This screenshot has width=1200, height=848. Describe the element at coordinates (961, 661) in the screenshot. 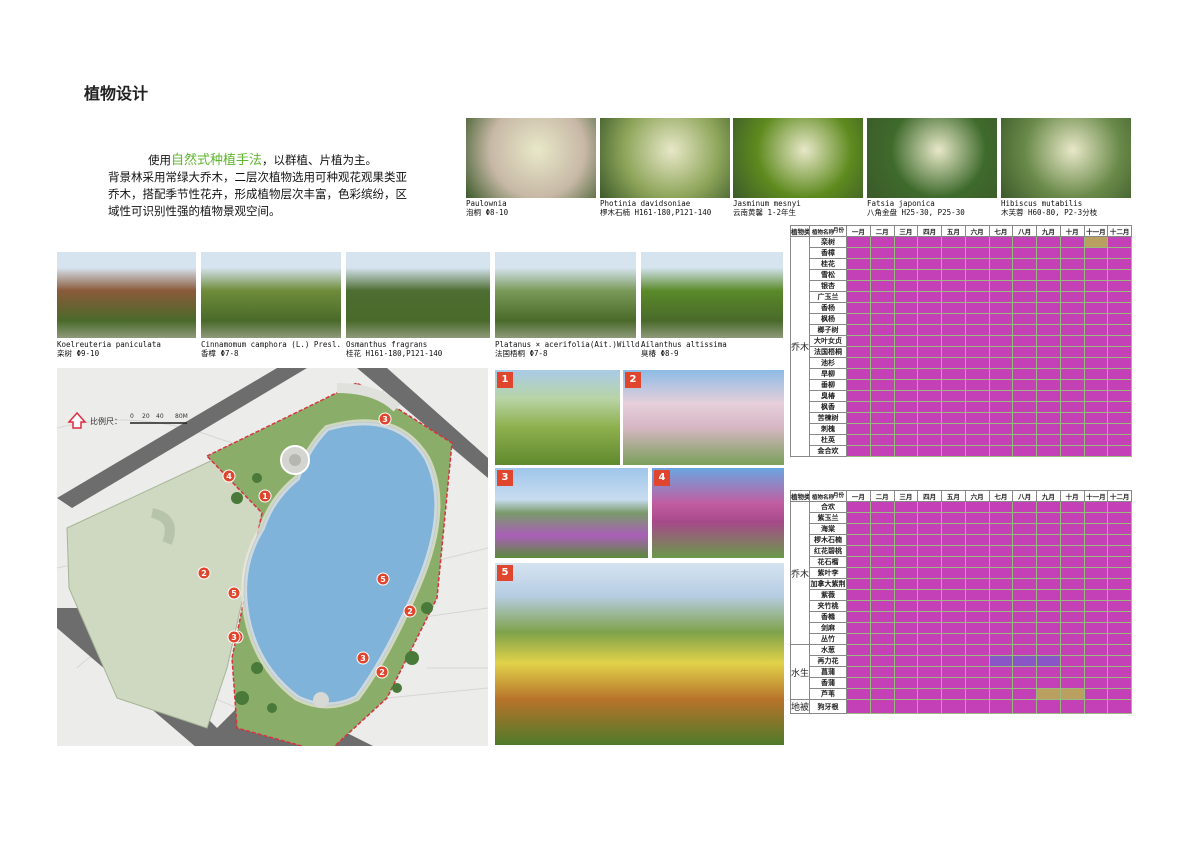

I see `table-row: 再力花` at that location.